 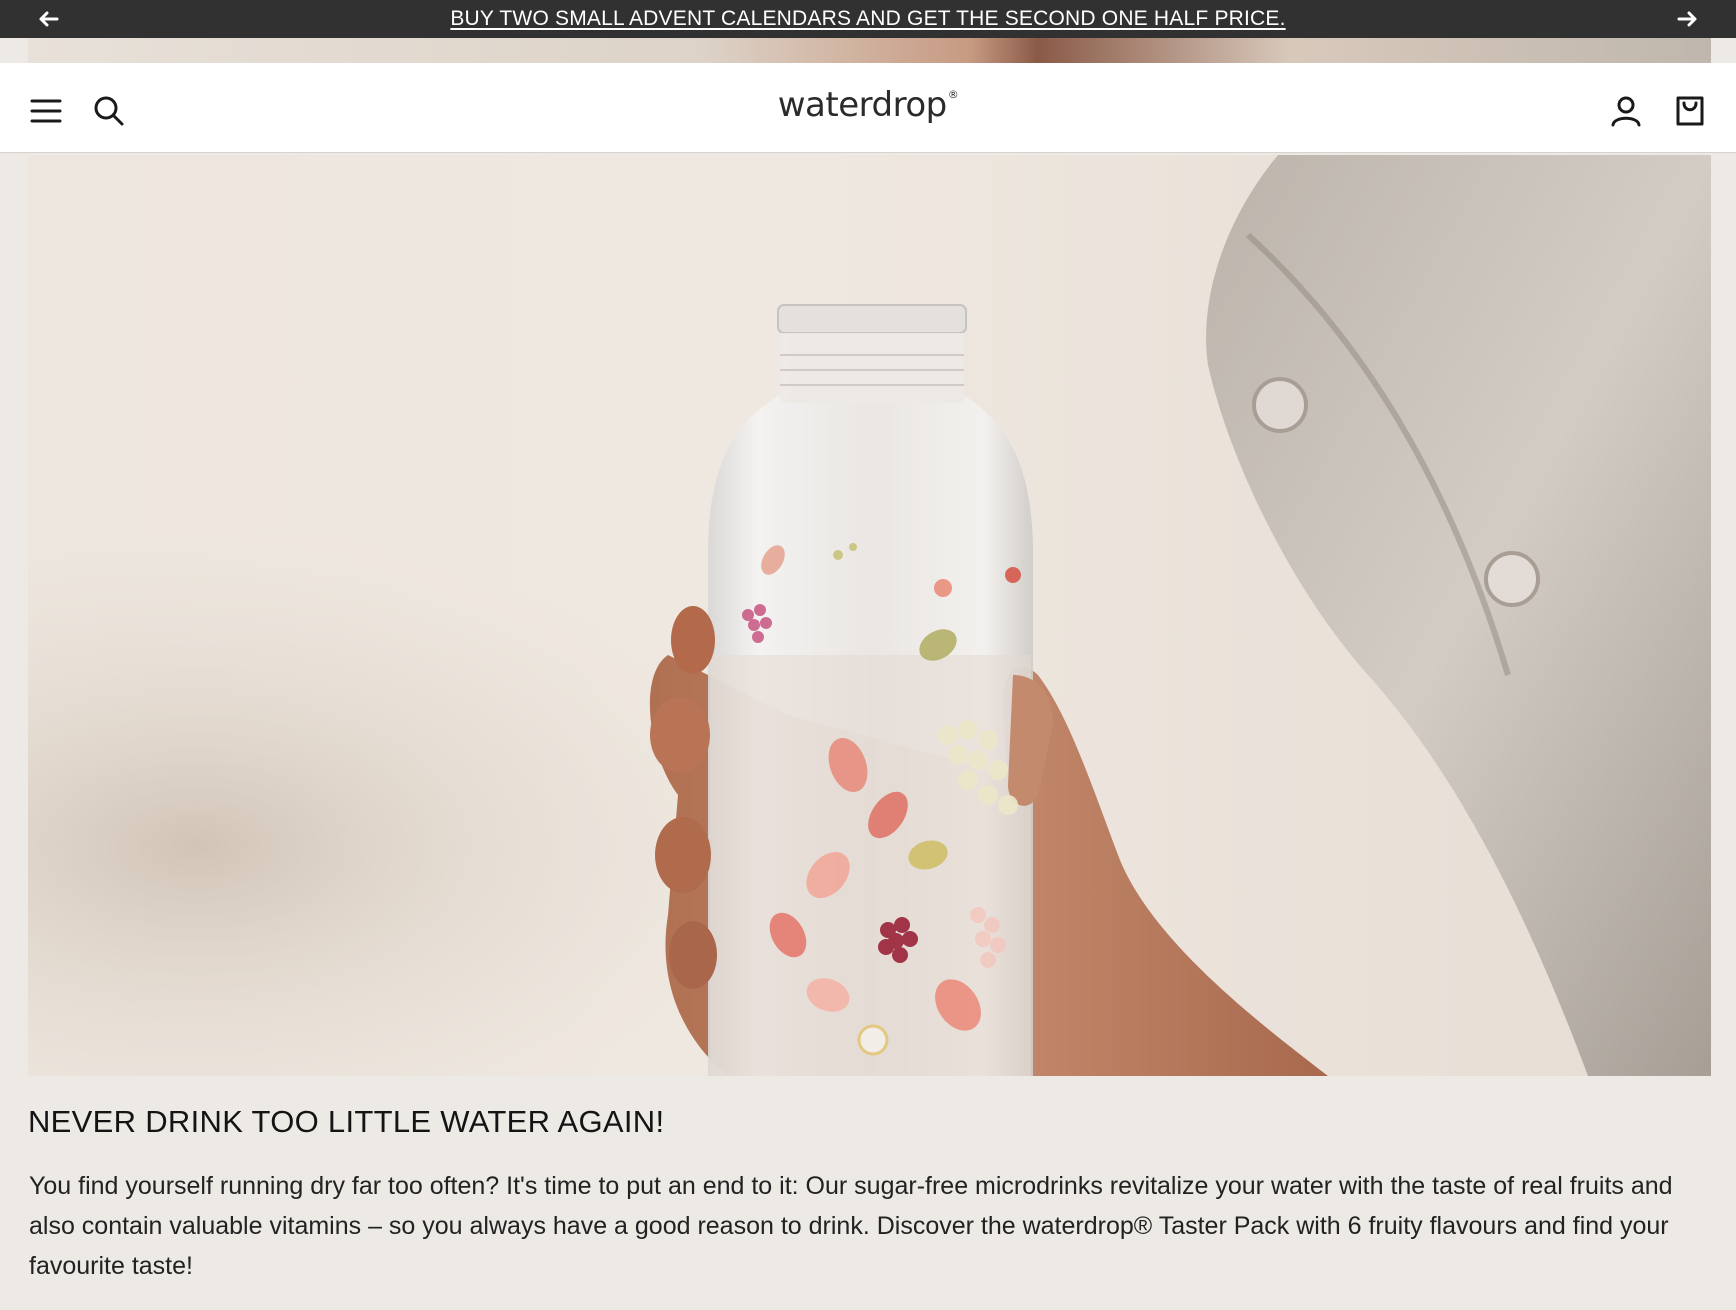 What do you see at coordinates (1626, 111) in the screenshot?
I see `account-icon` at bounding box center [1626, 111].